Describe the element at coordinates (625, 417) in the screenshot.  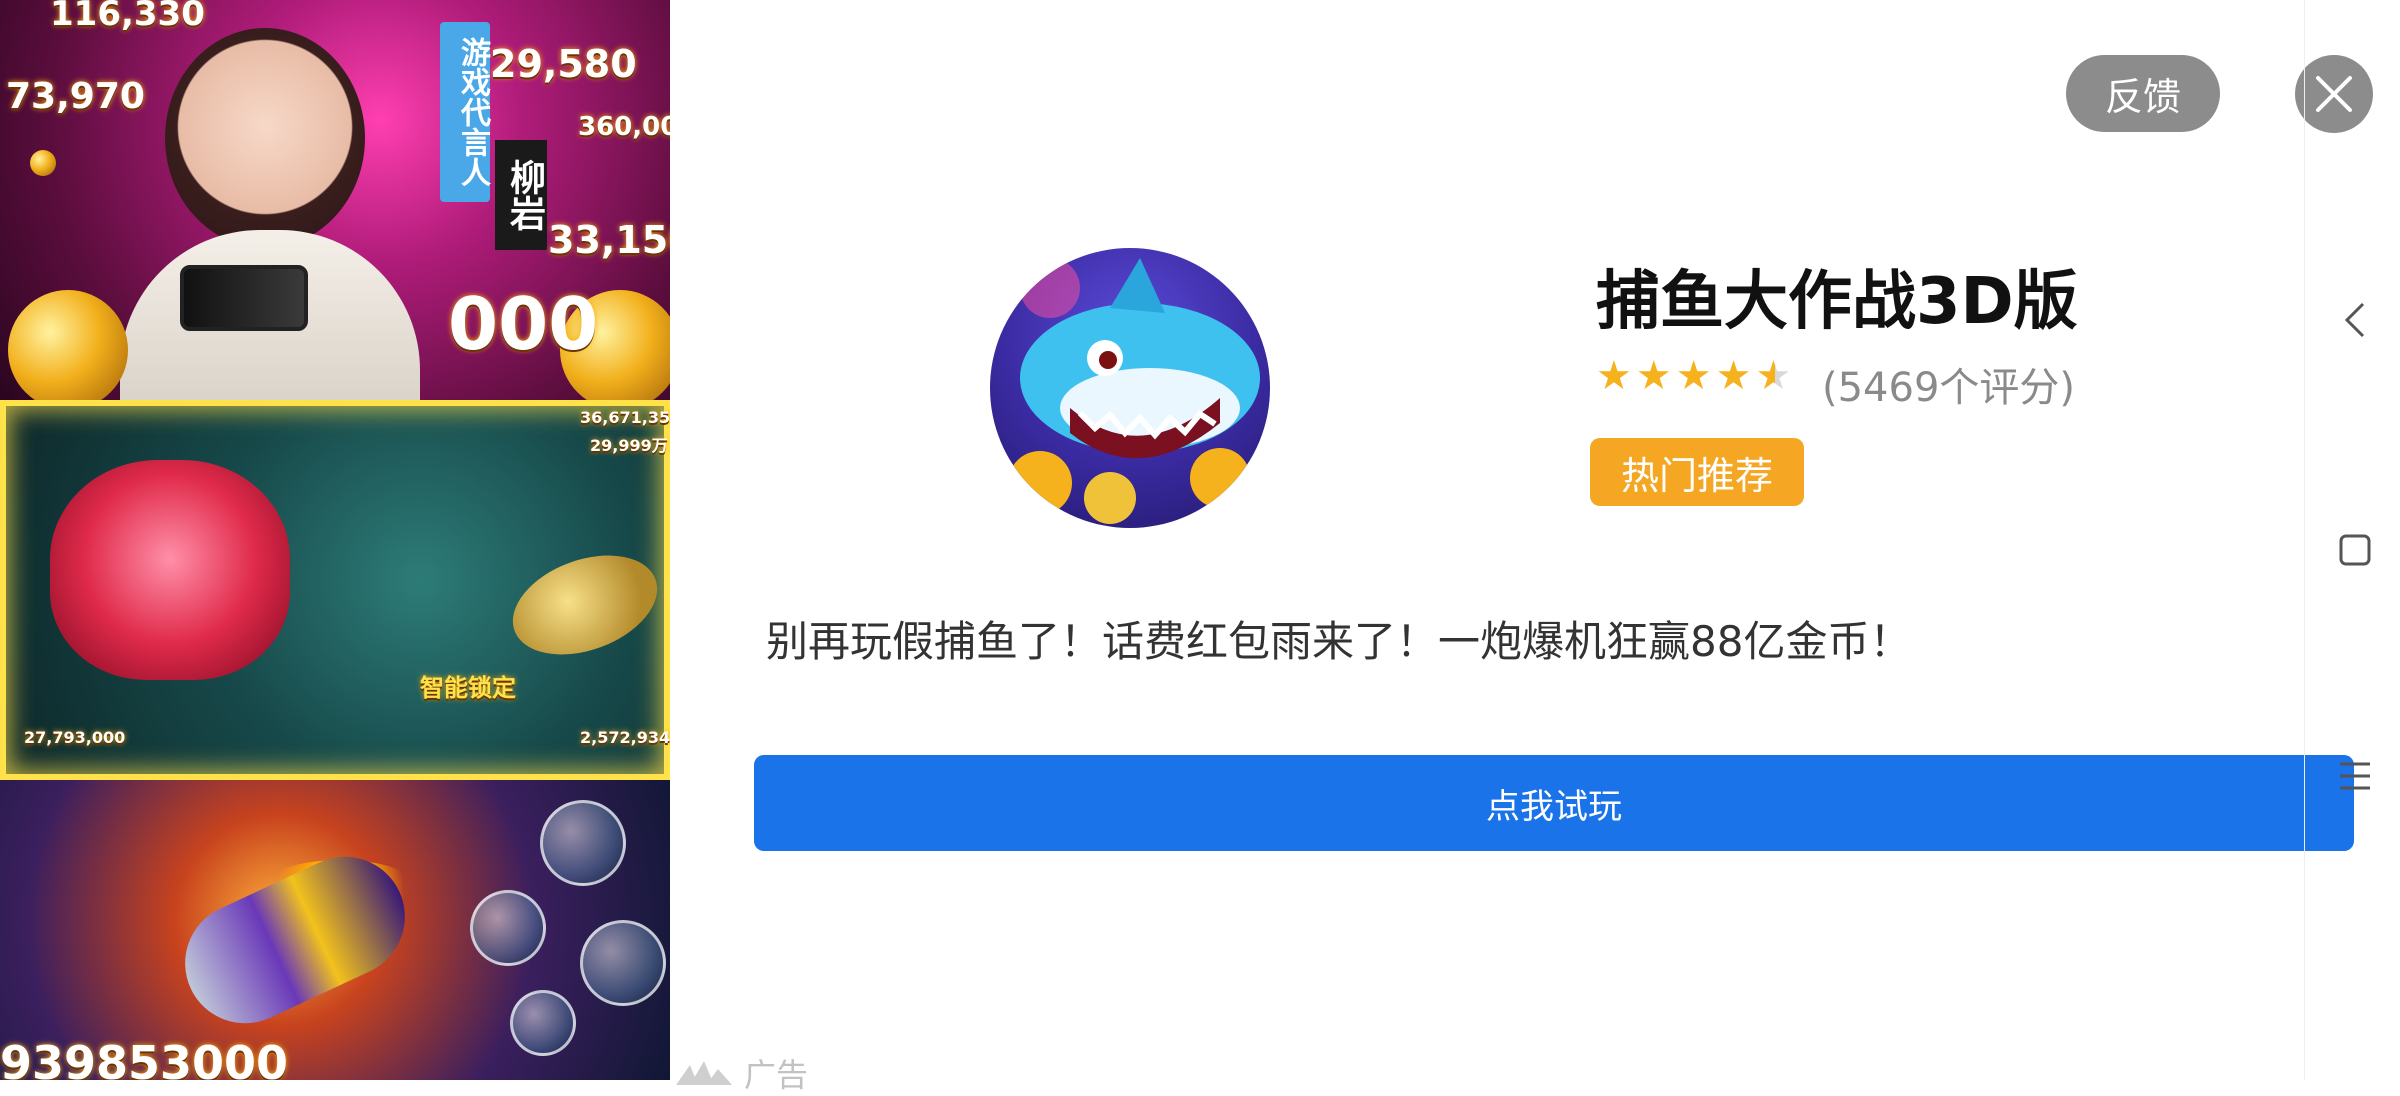
I see `banner-number: 36,671,350` at that location.